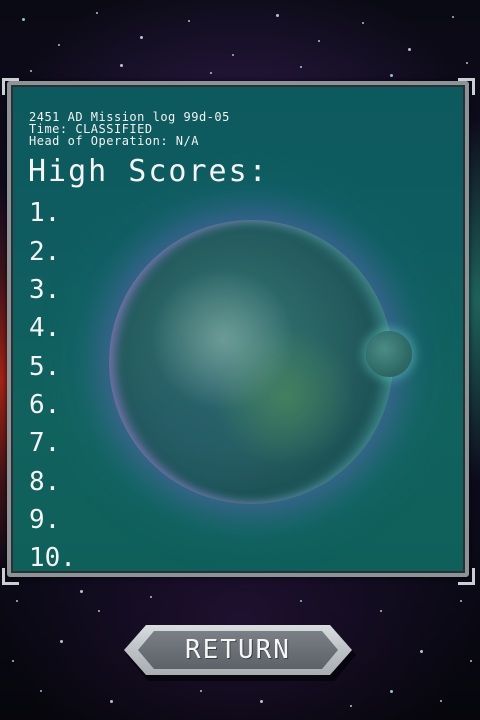 The width and height of the screenshot is (480, 720). I want to click on return-button-label: RETURN, so click(238, 650).